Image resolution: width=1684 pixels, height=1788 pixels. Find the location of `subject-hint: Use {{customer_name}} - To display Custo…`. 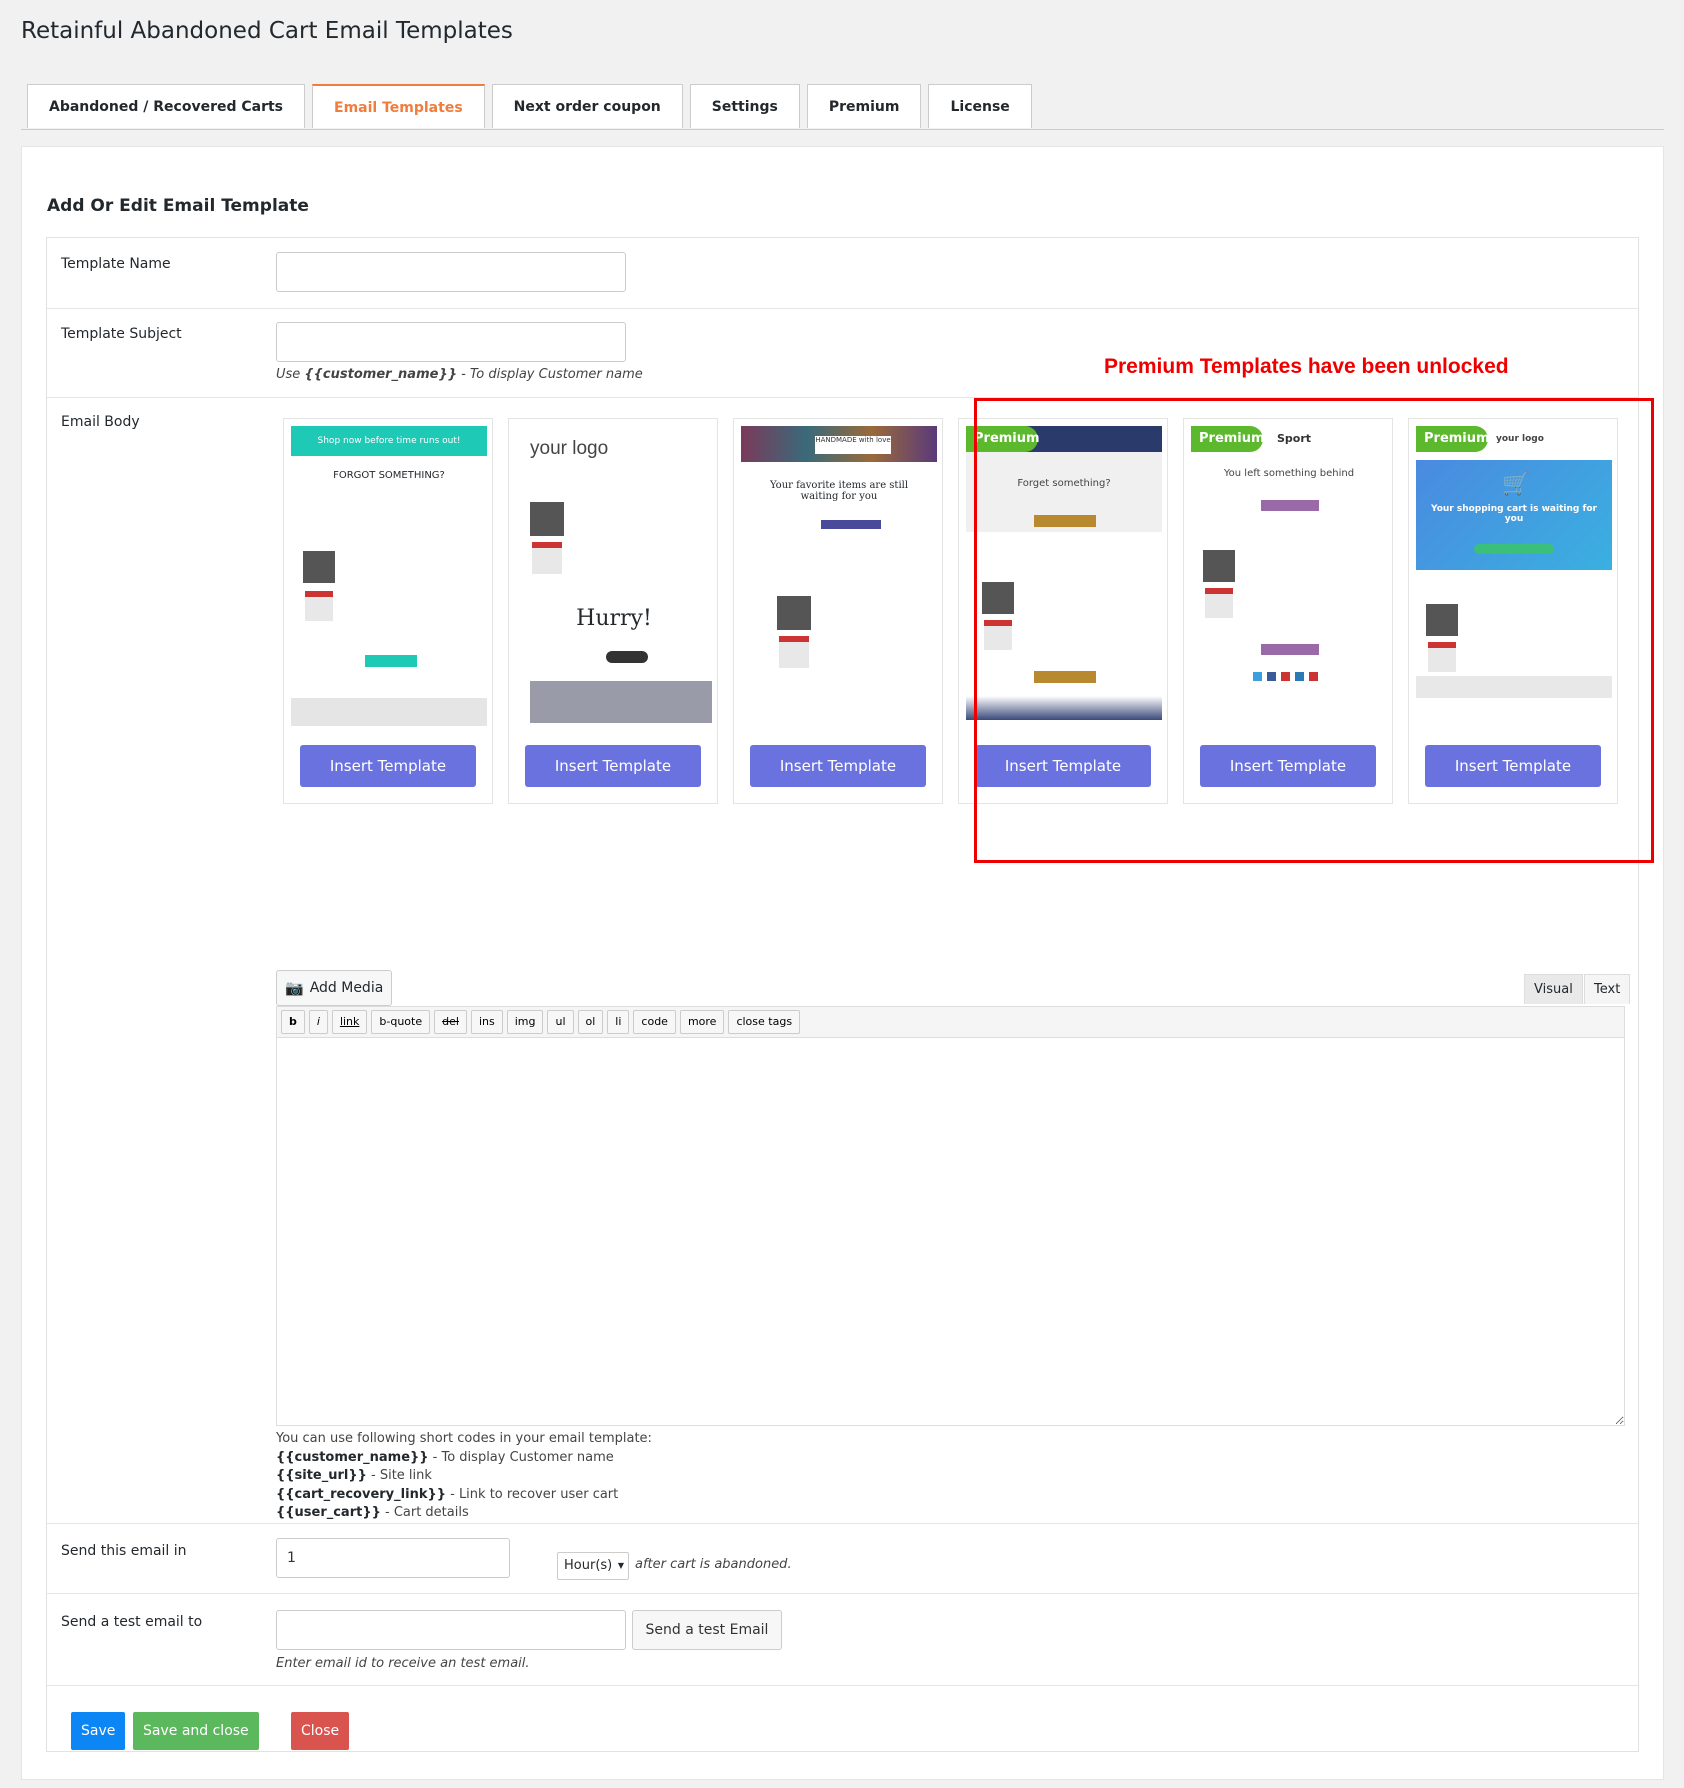

subject-hint: Use {{customer_name}} - To display Custo… is located at coordinates (459, 374).